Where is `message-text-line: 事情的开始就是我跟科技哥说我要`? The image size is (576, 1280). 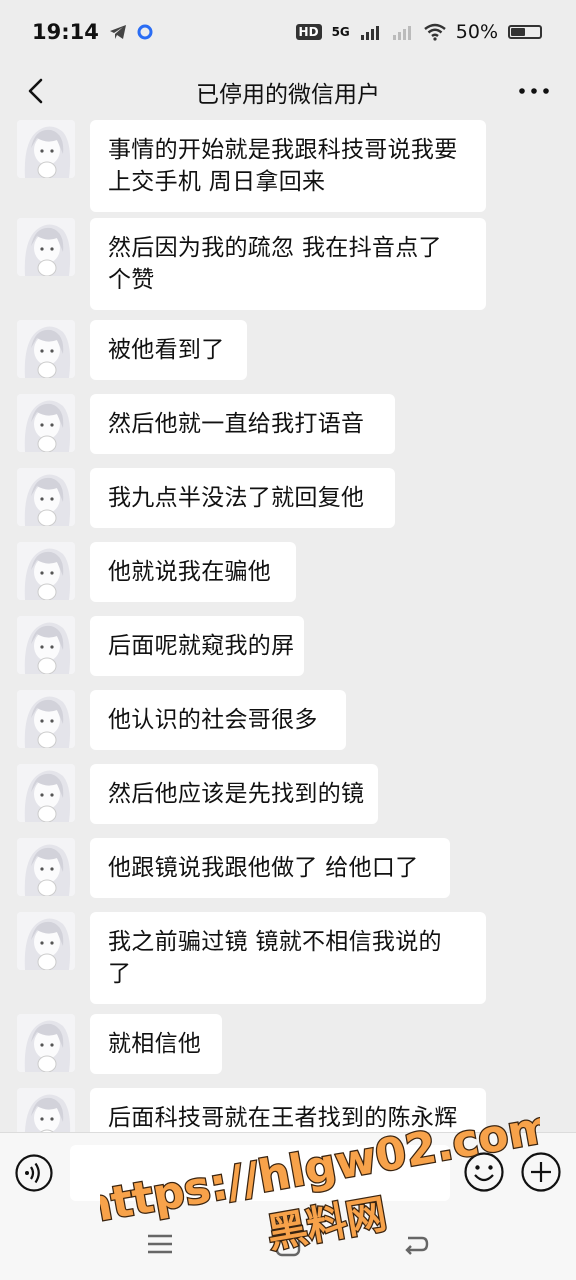 message-text-line: 事情的开始就是我跟科技哥说我要 is located at coordinates (283, 150).